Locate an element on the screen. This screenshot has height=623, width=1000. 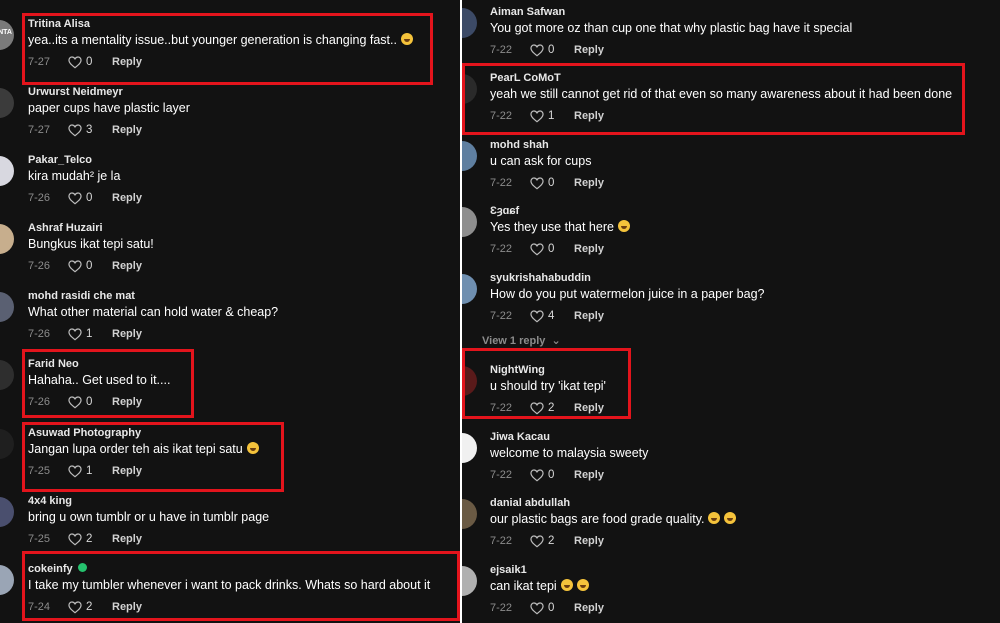
comment-username: NightWing is located at coordinates (517, 370).